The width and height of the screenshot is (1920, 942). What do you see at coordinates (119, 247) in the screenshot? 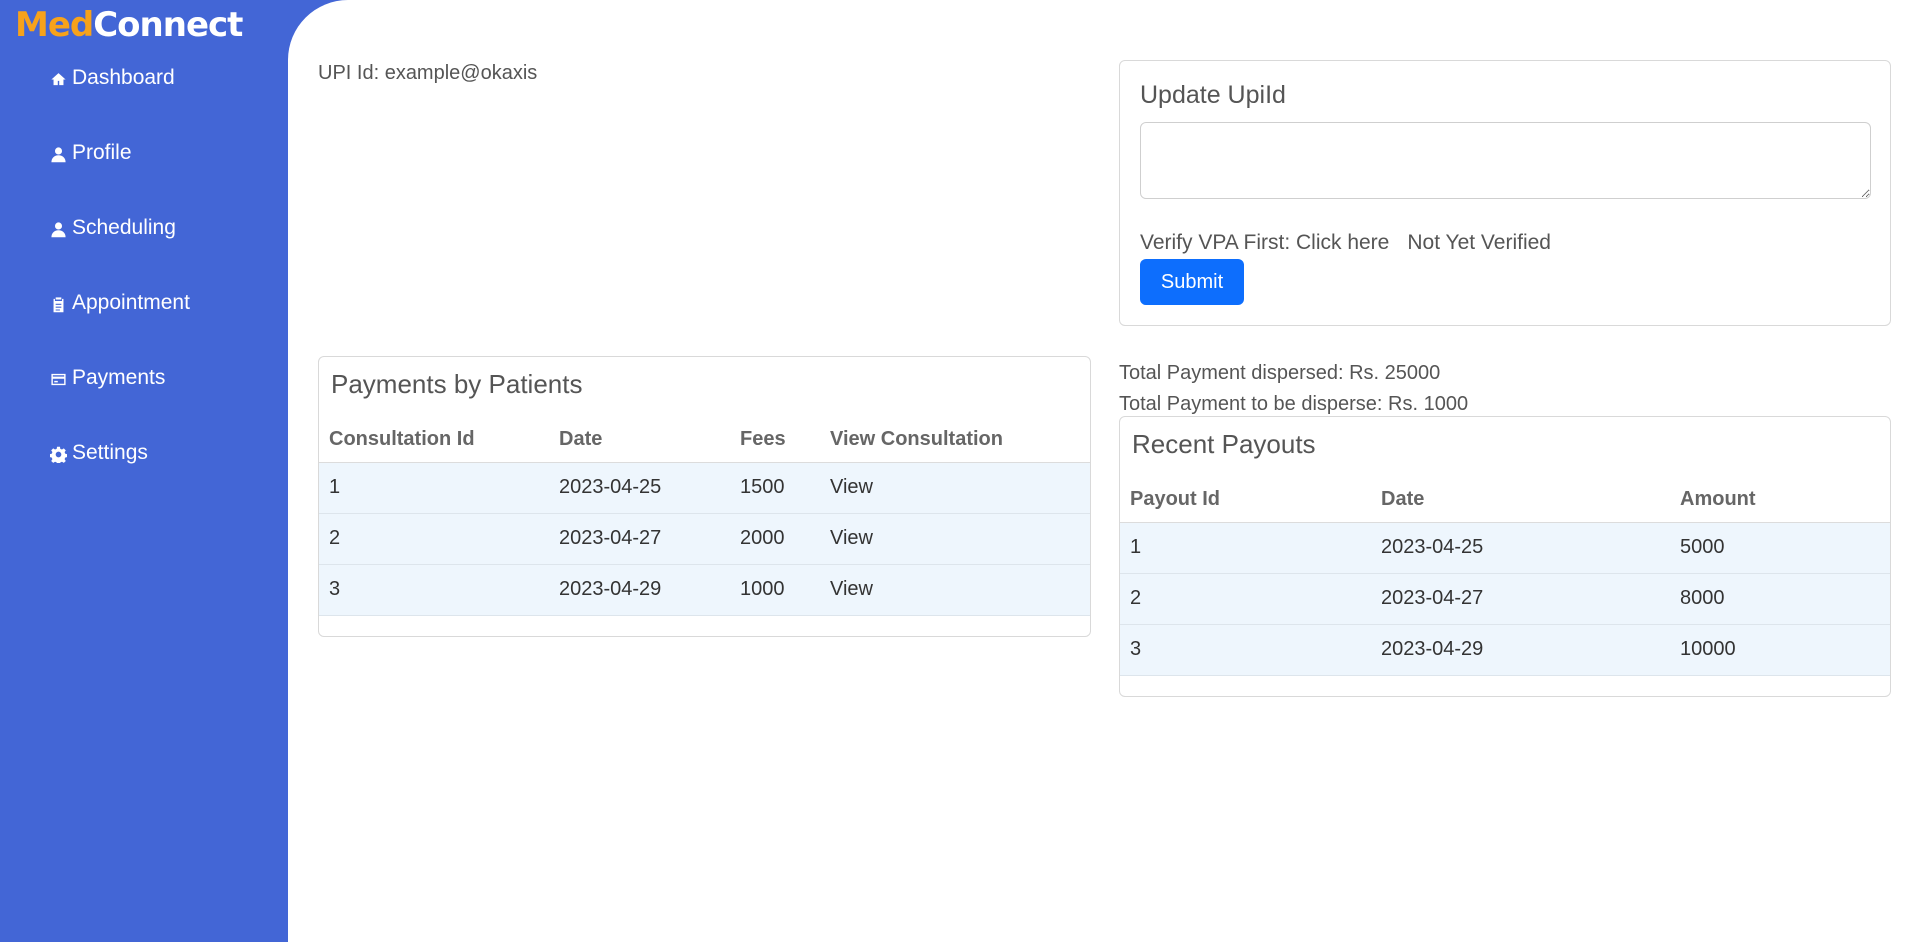
I see `sidebar-item-scheduling: Scheduling` at bounding box center [119, 247].